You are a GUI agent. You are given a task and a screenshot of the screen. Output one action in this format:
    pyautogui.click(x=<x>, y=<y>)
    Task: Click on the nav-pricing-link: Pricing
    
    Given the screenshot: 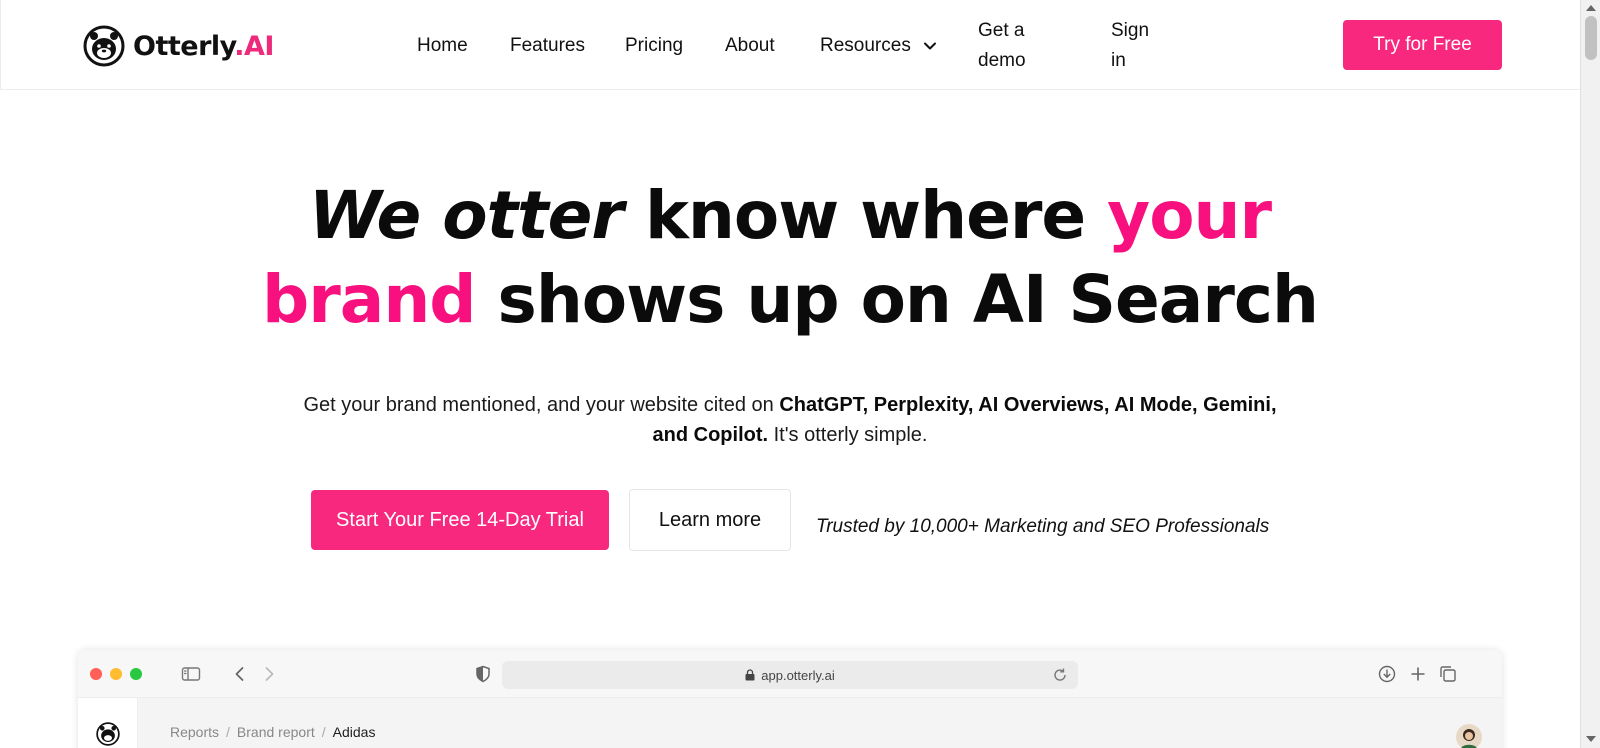 What is the action you would take?
    pyautogui.click(x=654, y=46)
    